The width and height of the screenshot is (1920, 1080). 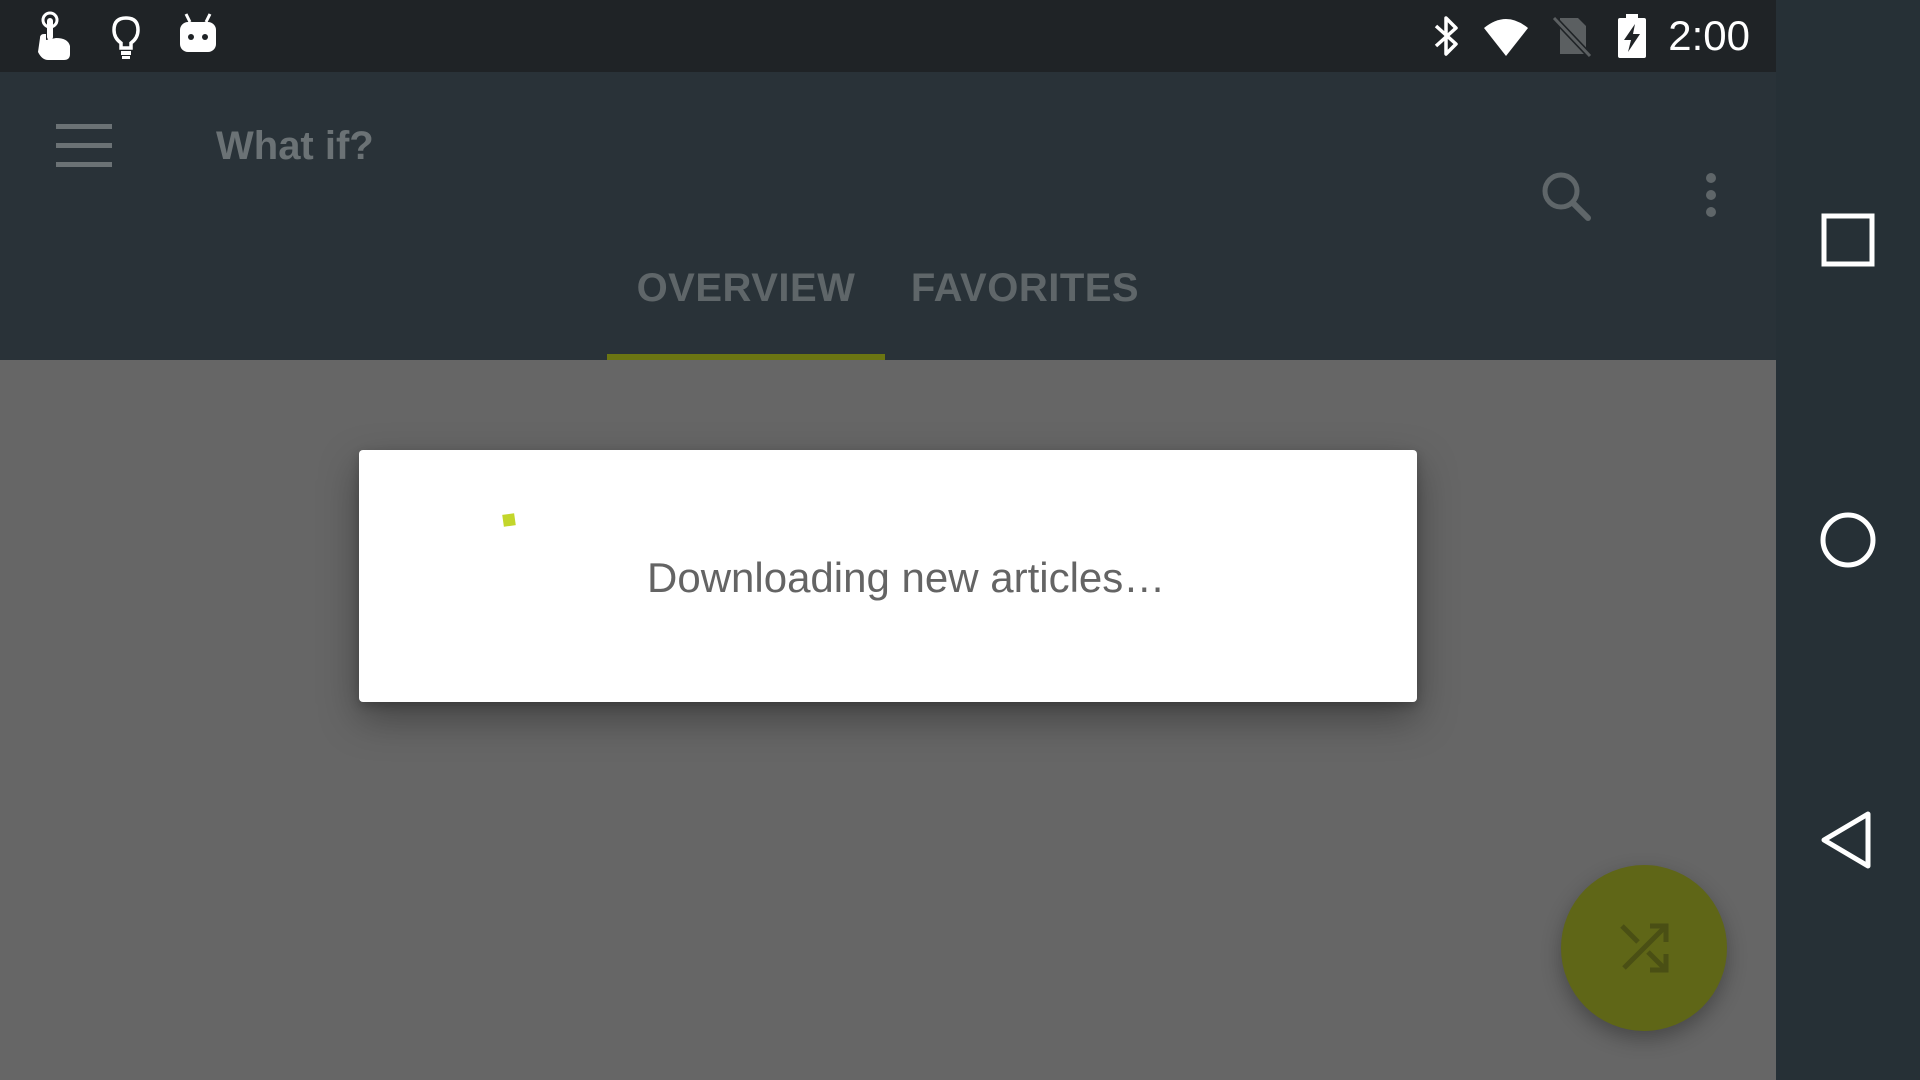 What do you see at coordinates (126, 37) in the screenshot?
I see `lightbulb-icon` at bounding box center [126, 37].